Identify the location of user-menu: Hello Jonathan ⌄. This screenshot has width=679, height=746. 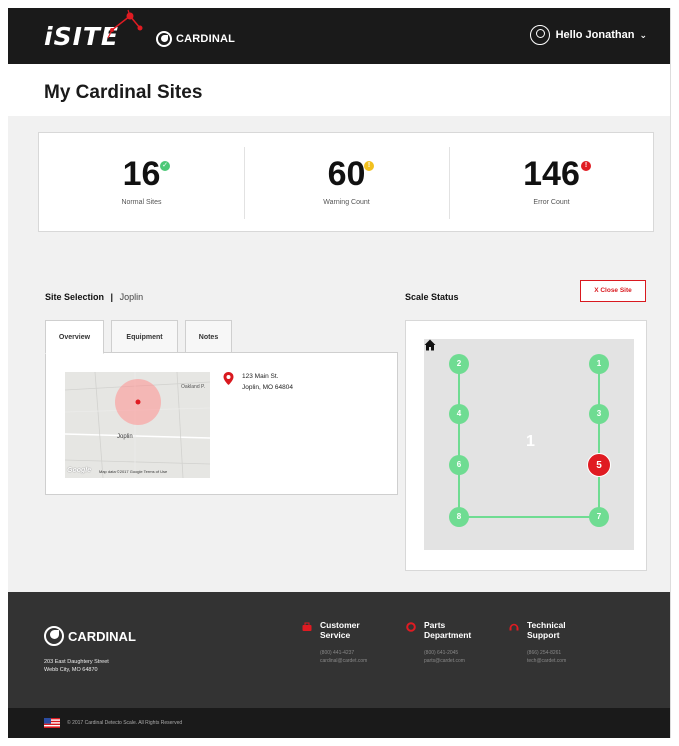
(588, 35).